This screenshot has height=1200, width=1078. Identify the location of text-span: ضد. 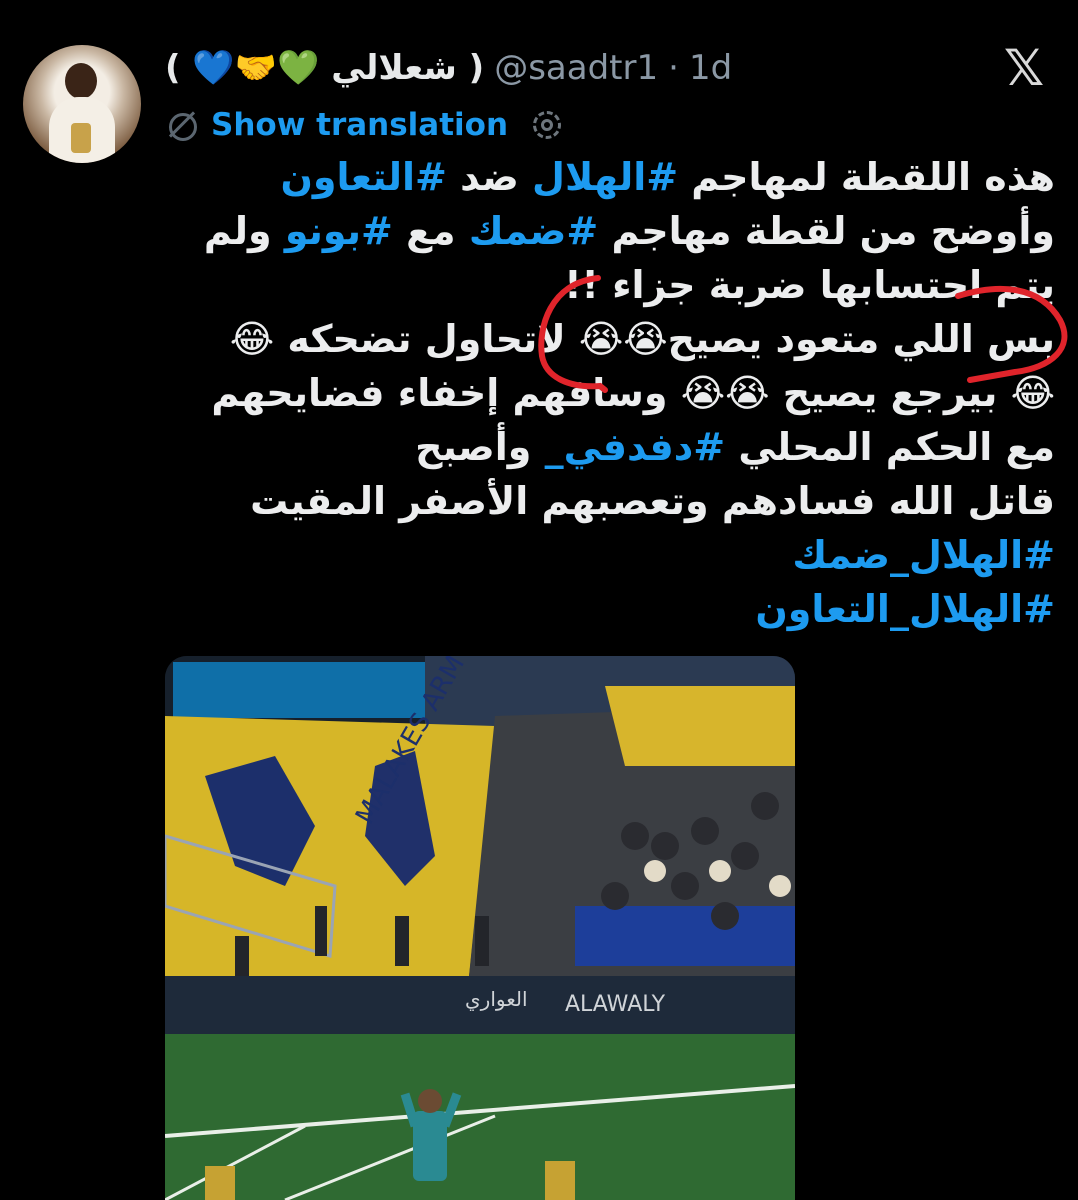
(489, 177).